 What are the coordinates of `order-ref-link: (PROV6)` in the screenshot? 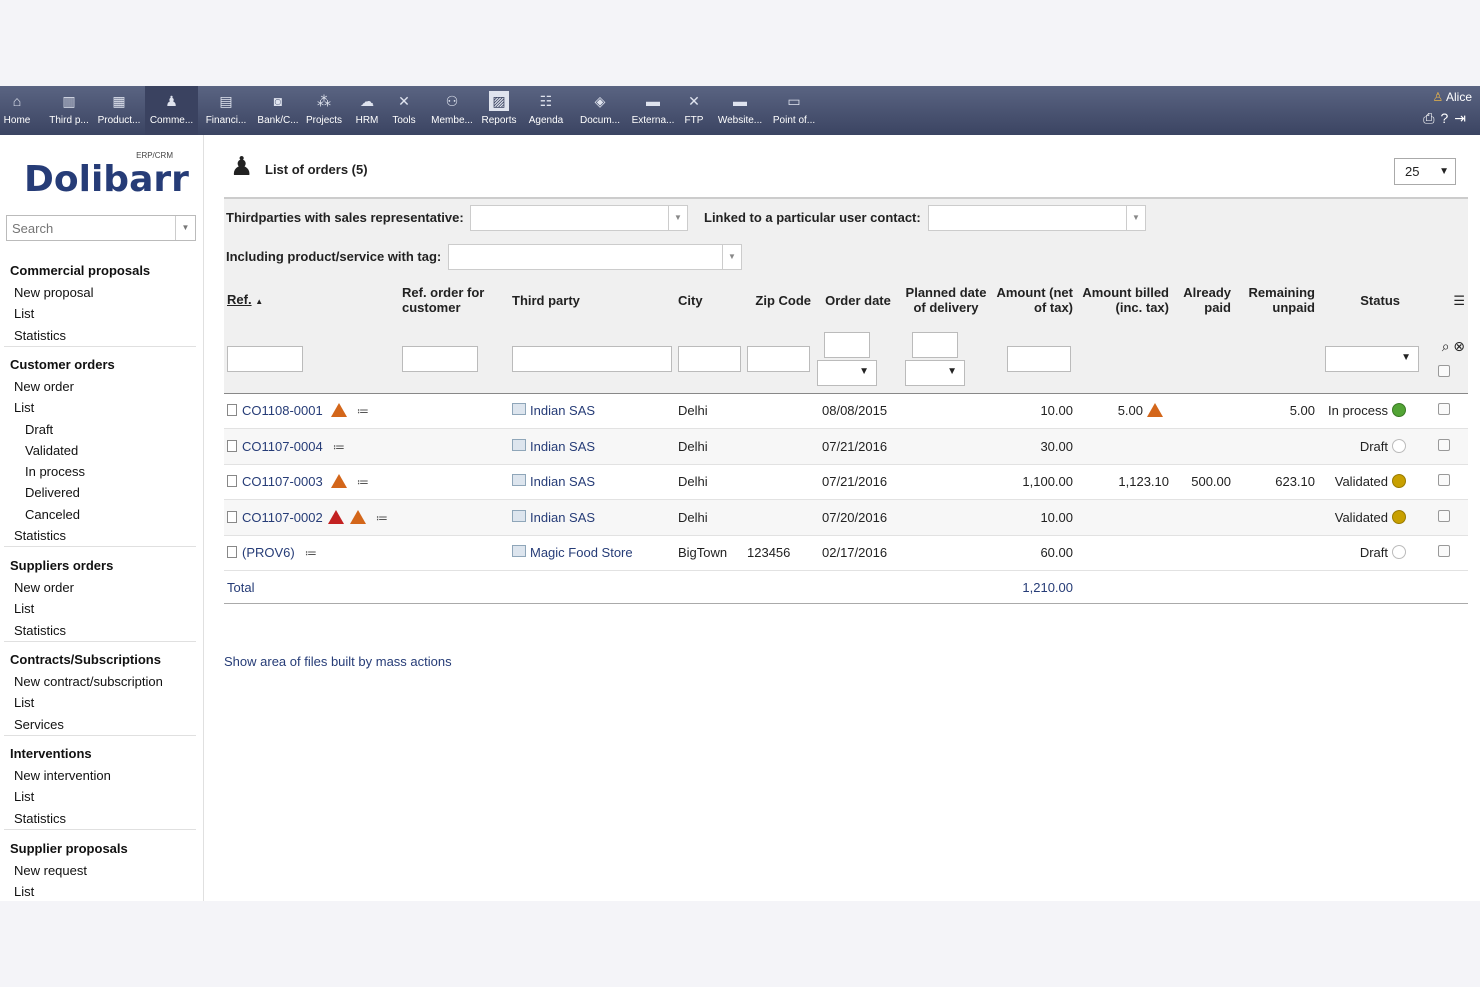 It's located at (268, 552).